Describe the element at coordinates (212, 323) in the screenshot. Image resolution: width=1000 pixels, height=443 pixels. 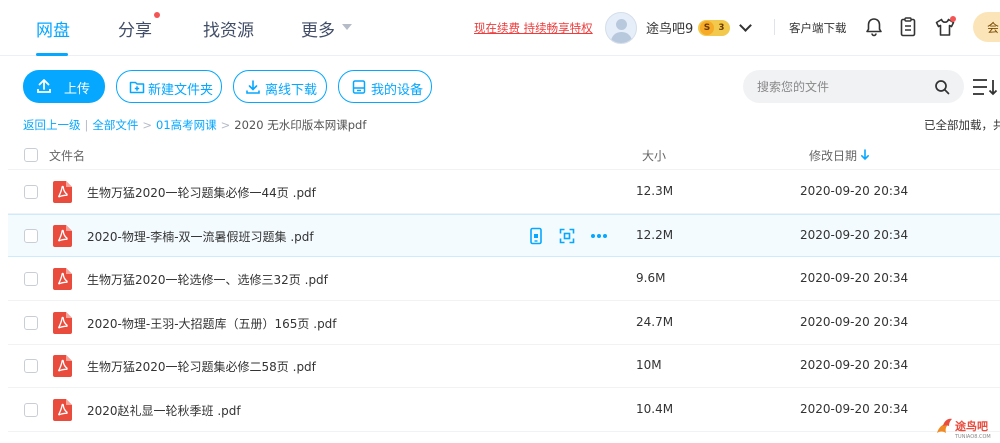
I see `file-name: 2020-物理-王羽-大招题库（五册）165页 .pdf` at that location.